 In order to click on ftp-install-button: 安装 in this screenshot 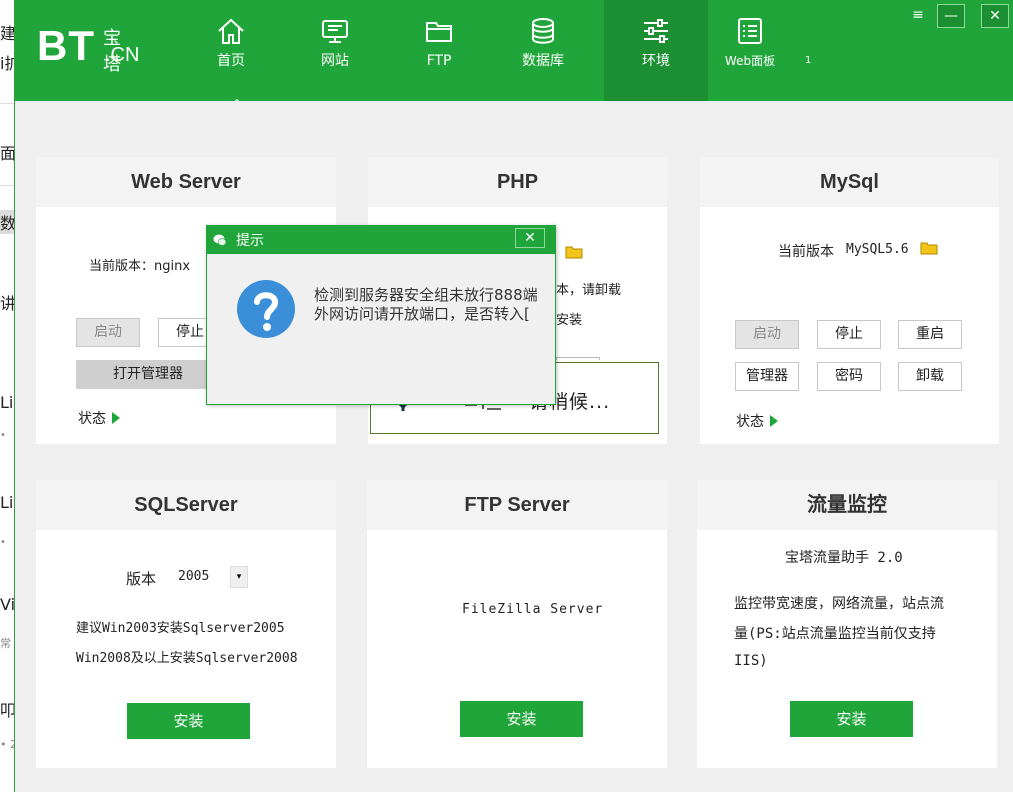, I will do `click(521, 719)`.